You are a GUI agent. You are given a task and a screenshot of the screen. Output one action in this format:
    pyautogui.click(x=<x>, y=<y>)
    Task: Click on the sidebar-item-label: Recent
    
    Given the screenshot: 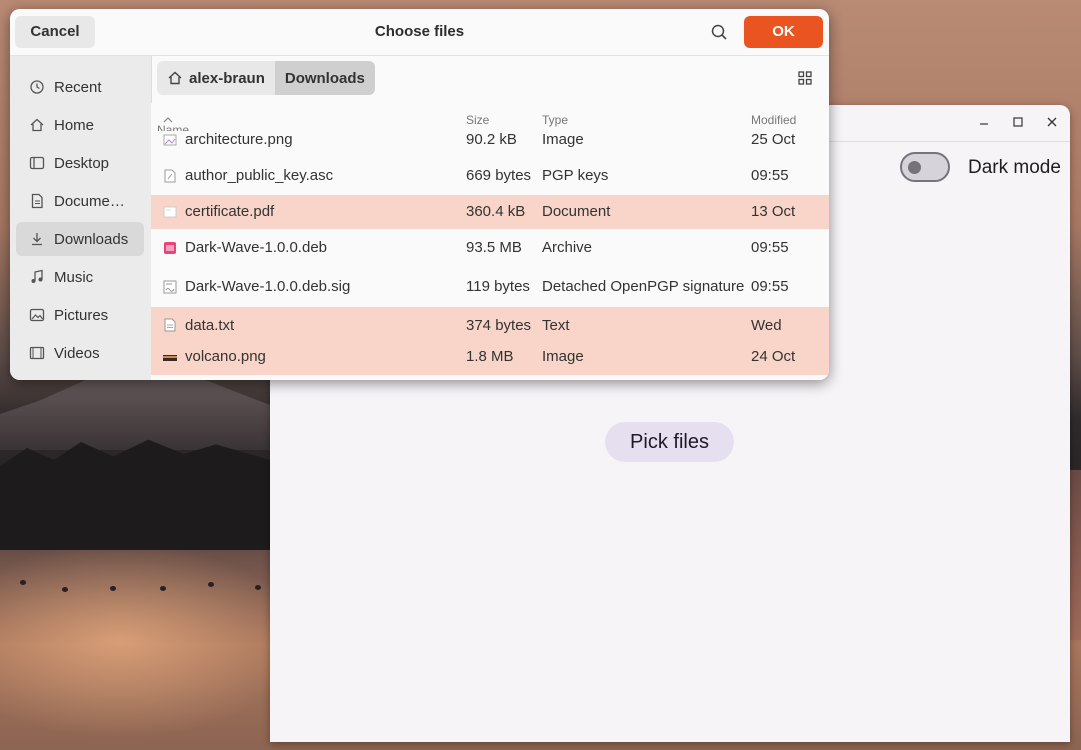 What is the action you would take?
    pyautogui.click(x=78, y=87)
    